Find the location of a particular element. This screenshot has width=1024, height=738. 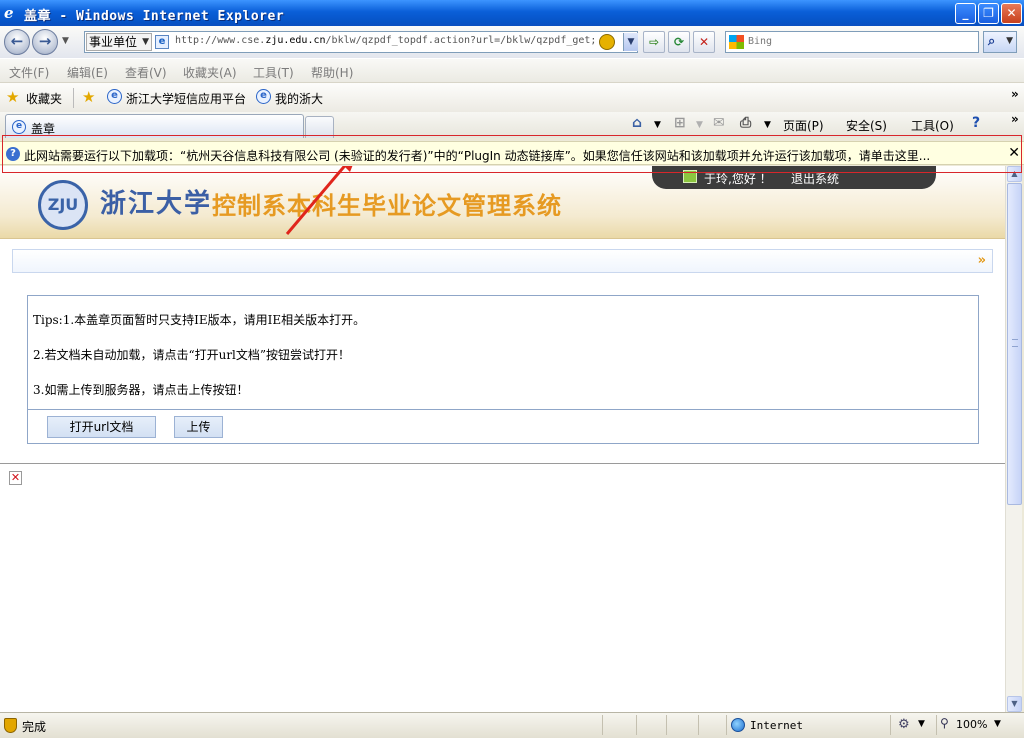

internet-zone-icon is located at coordinates (738, 725).